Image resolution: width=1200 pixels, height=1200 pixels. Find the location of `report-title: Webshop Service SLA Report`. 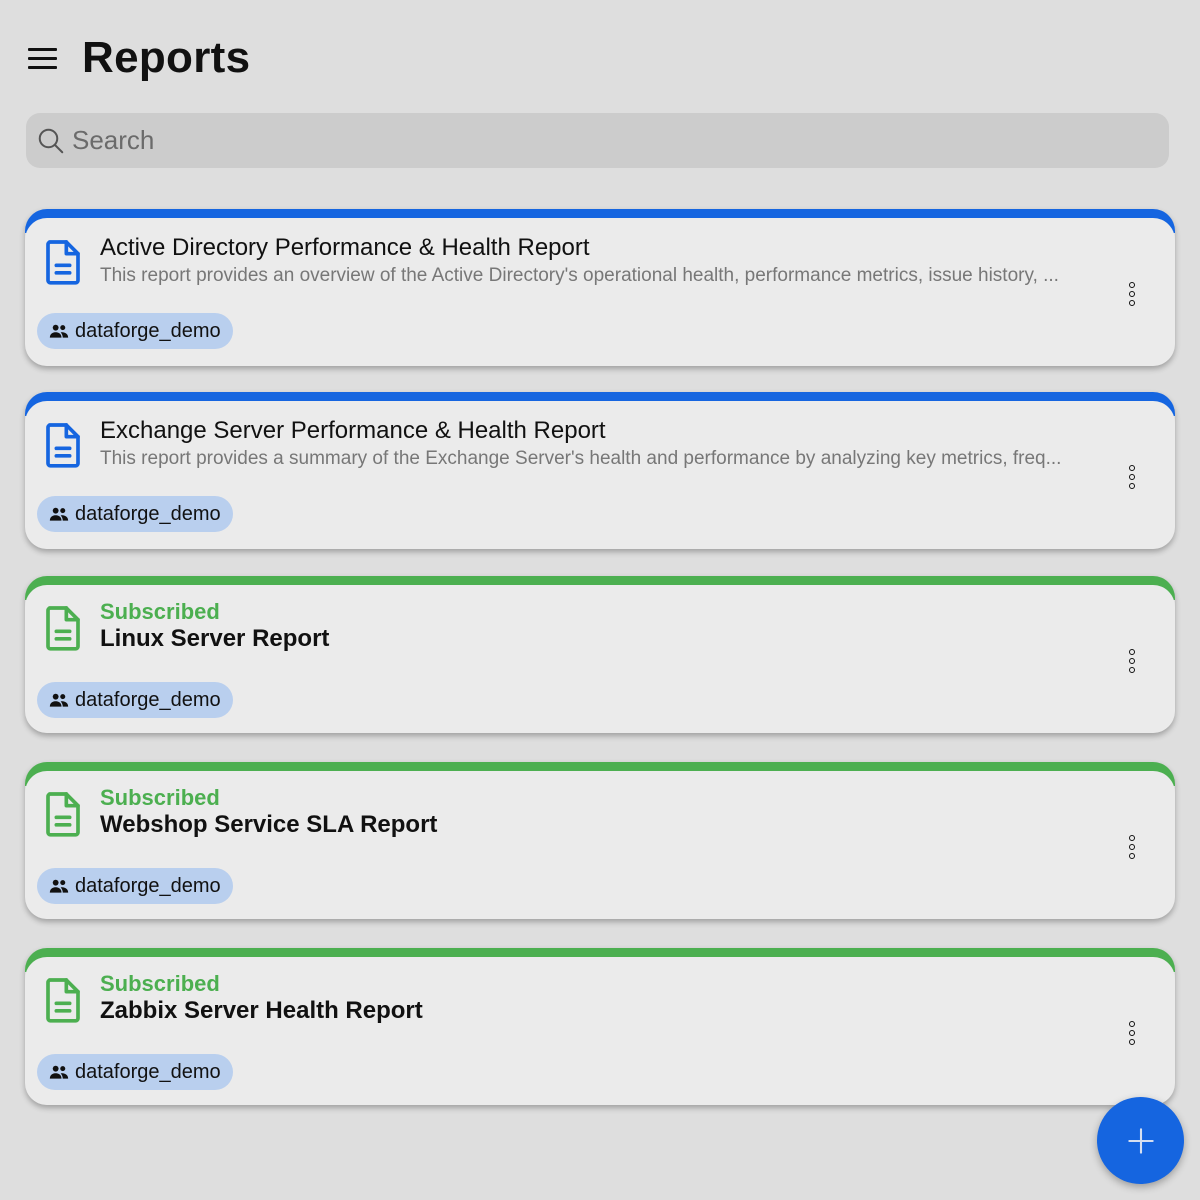

report-title: Webshop Service SLA Report is located at coordinates (269, 824).